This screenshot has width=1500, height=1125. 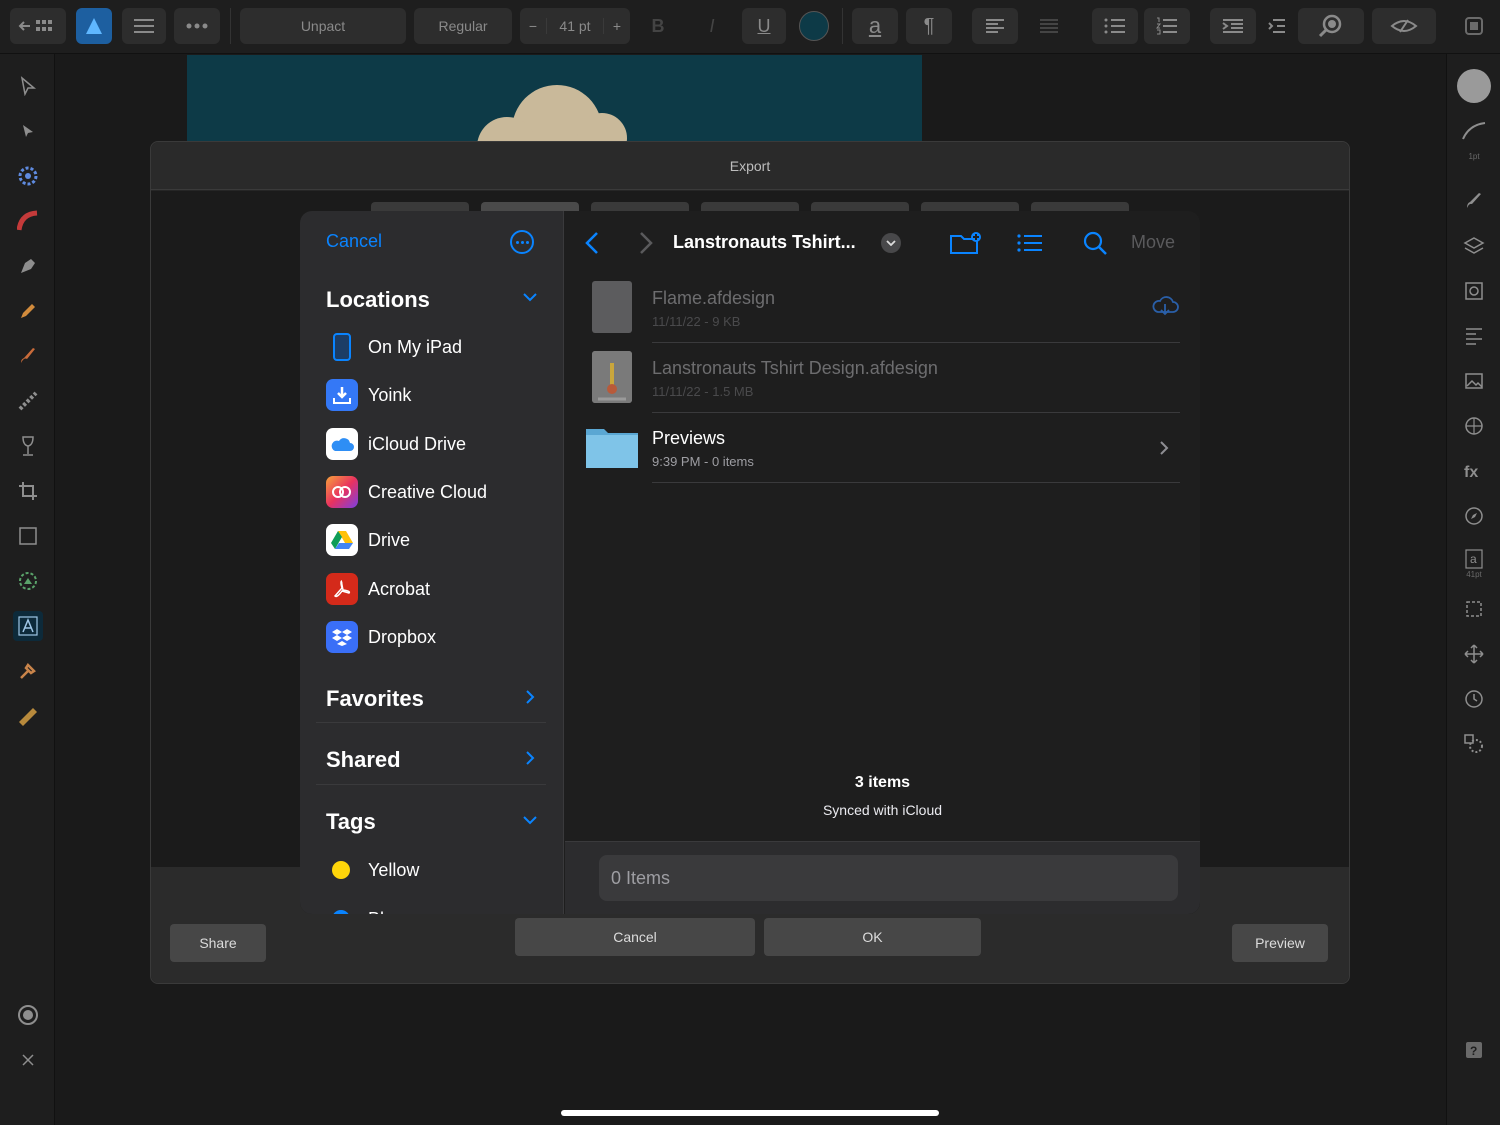 What do you see at coordinates (38, 26) in the screenshot?
I see `back-to-gallery-button` at bounding box center [38, 26].